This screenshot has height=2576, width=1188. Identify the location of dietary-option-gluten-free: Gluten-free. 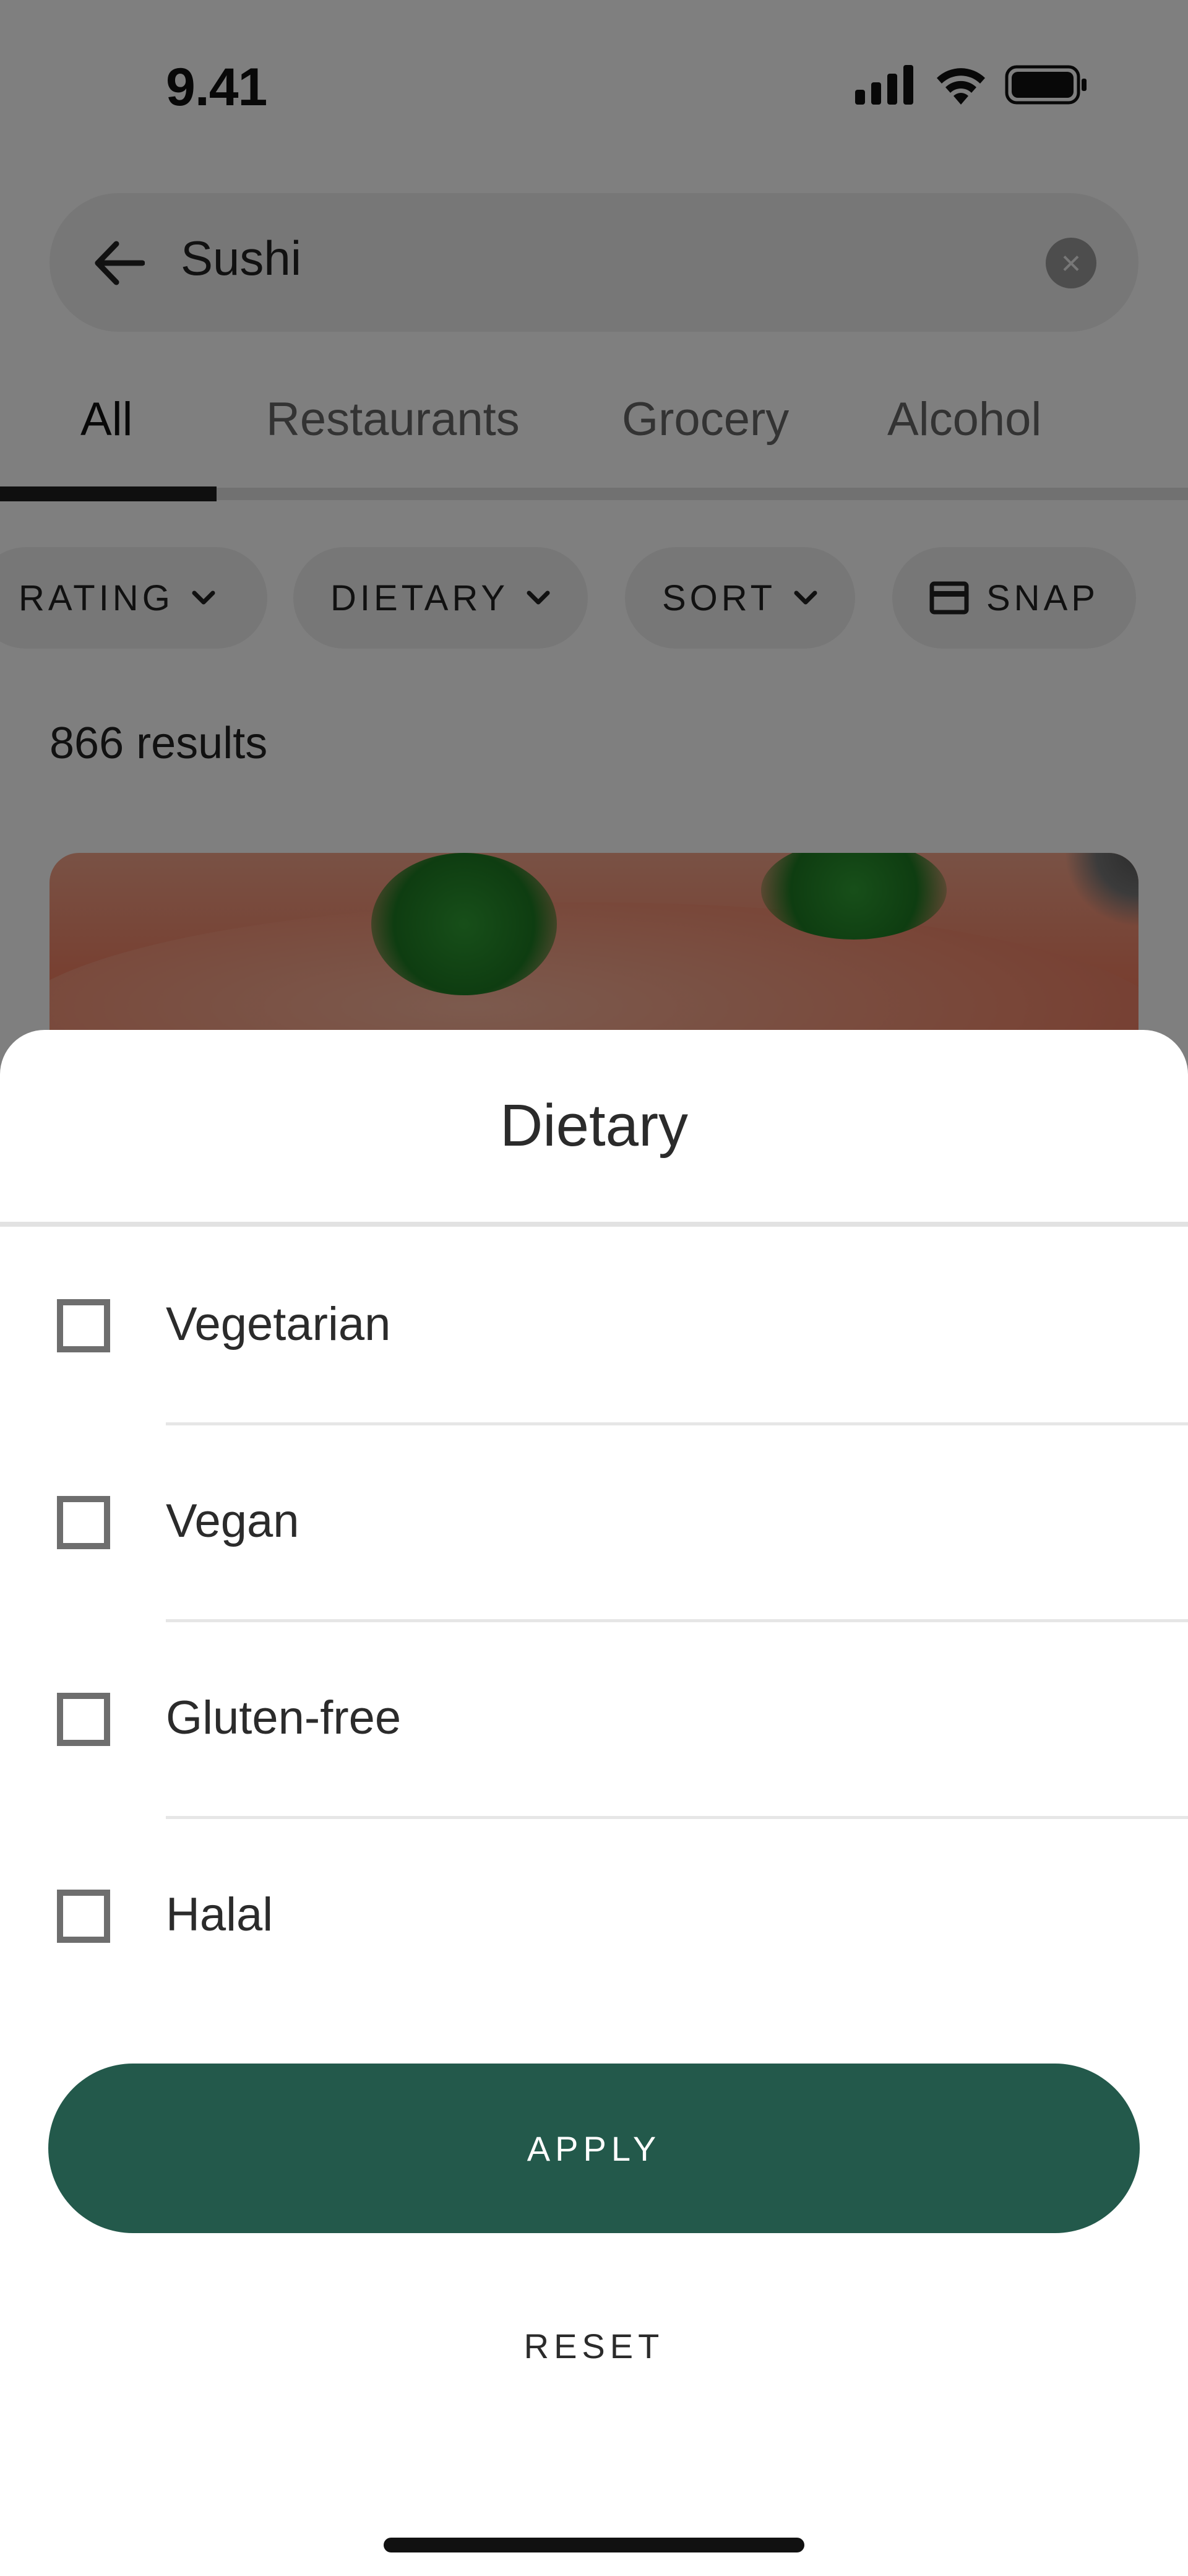
(594, 1720).